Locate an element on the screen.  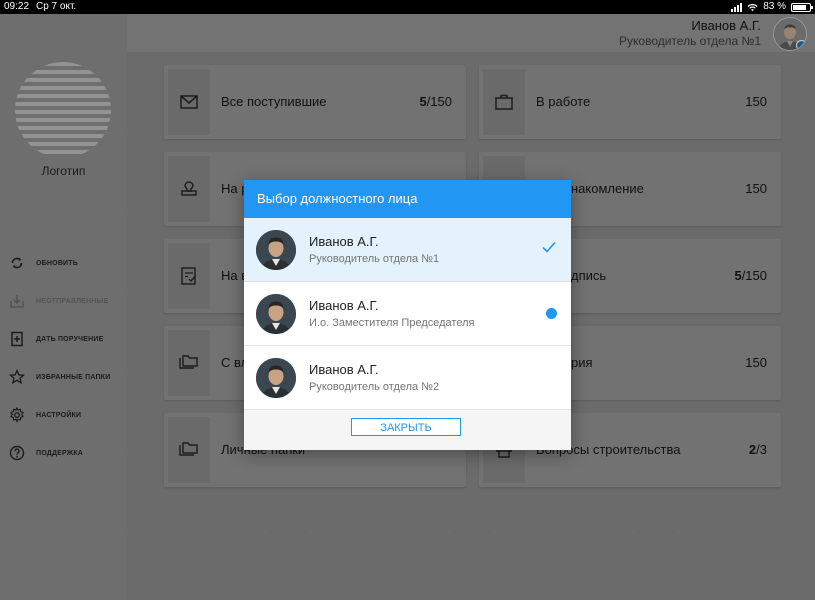
official-option-1: Иванов А.Г. Руководитель отдела №1 is located at coordinates (407, 250).